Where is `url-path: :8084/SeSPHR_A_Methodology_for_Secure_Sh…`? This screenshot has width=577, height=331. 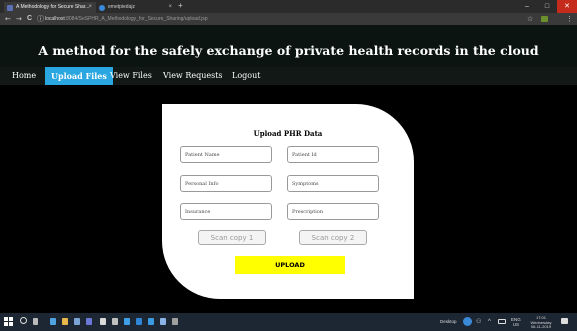
url-path: :8084/SeSPHR_A_Methodology_for_Secure_Sh… is located at coordinates (136, 19).